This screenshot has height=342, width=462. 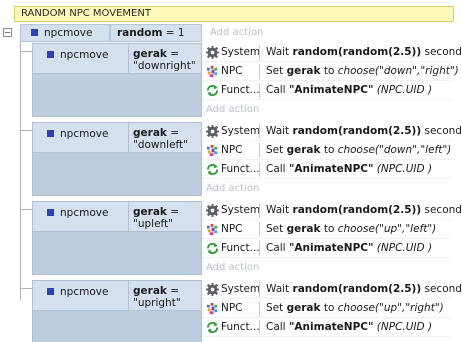 What do you see at coordinates (331, 169) in the screenshot?
I see `action-param-bold: "AnimateNPC"` at bounding box center [331, 169].